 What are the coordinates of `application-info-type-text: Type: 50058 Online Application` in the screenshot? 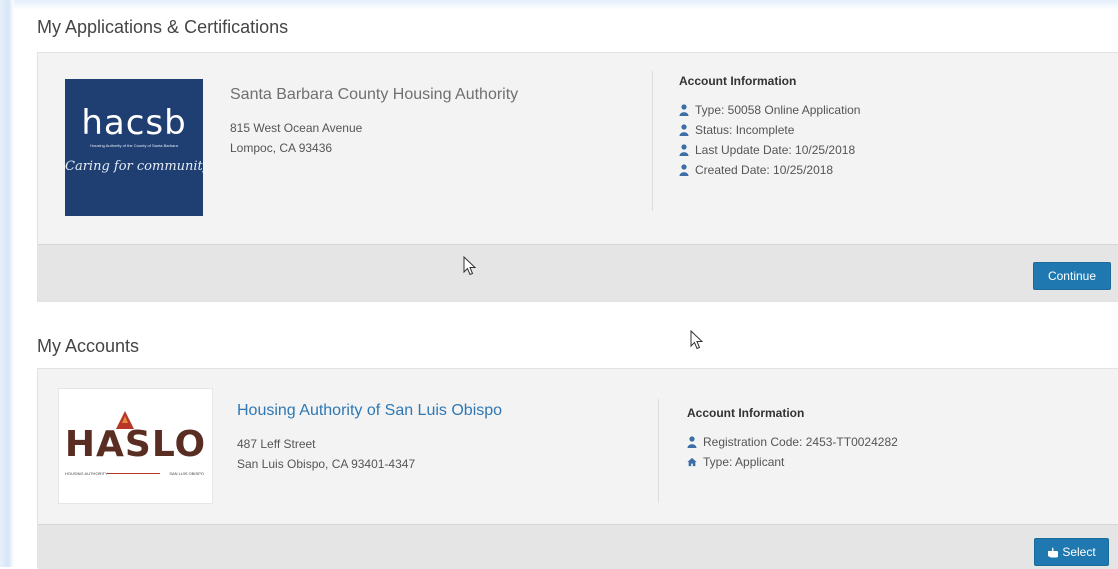 It's located at (778, 110).